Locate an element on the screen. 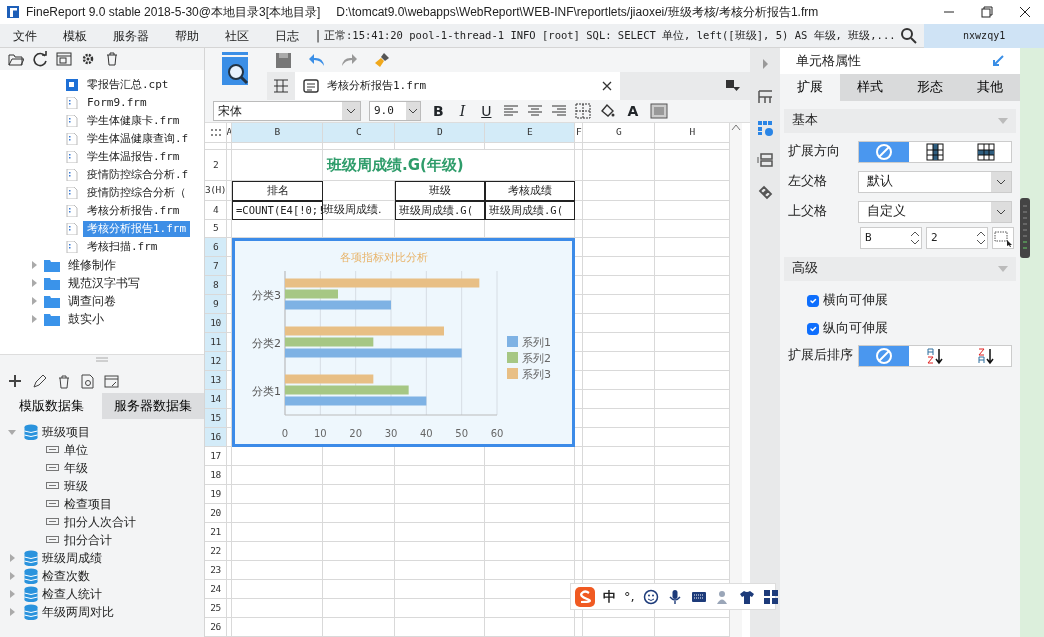  tree-item: 鼓实小 is located at coordinates (86, 319).